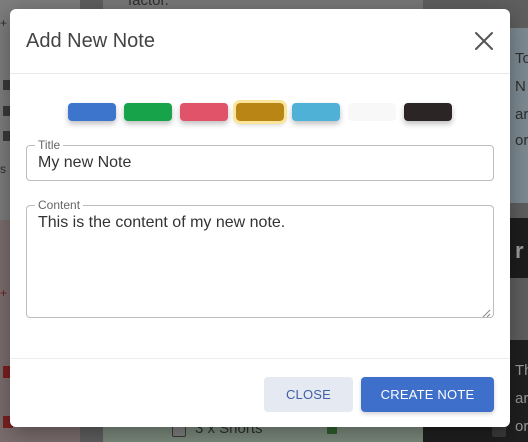 The width and height of the screenshot is (528, 442). Describe the element at coordinates (428, 112) in the screenshot. I see `color-swatch-black` at that location.